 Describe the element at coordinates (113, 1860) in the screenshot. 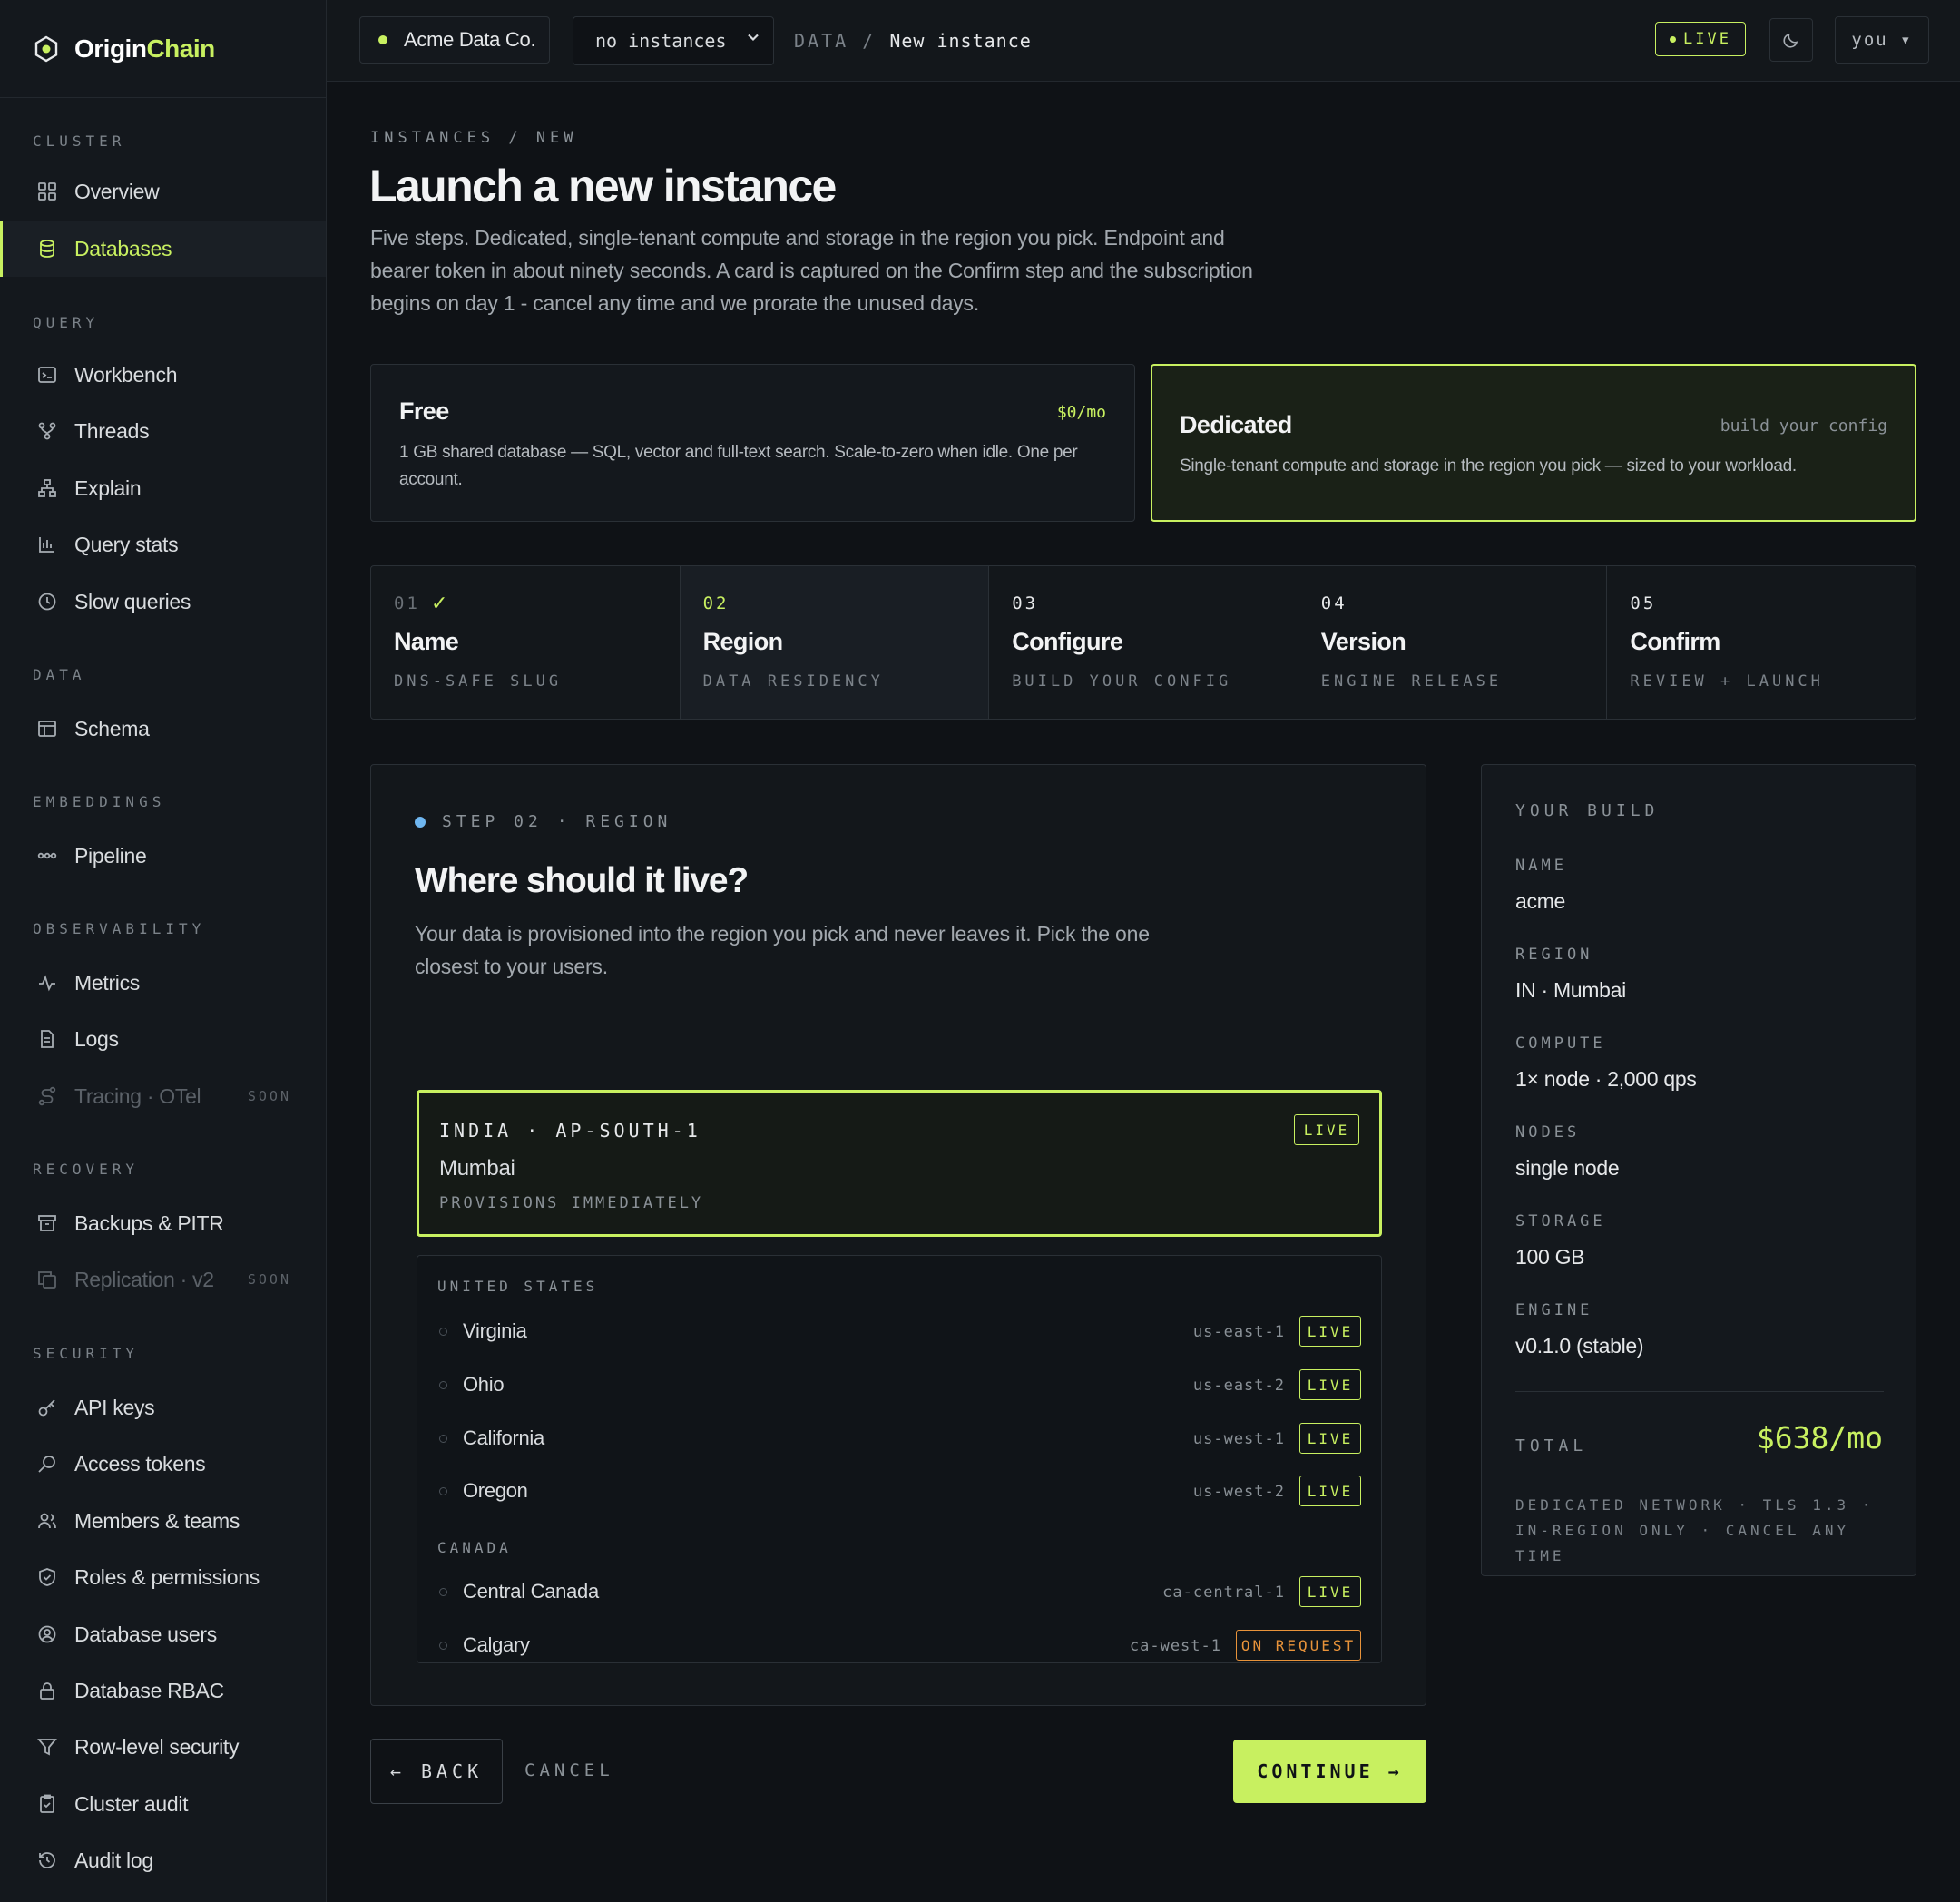

I see `sidebar-item-label: Audit log` at that location.